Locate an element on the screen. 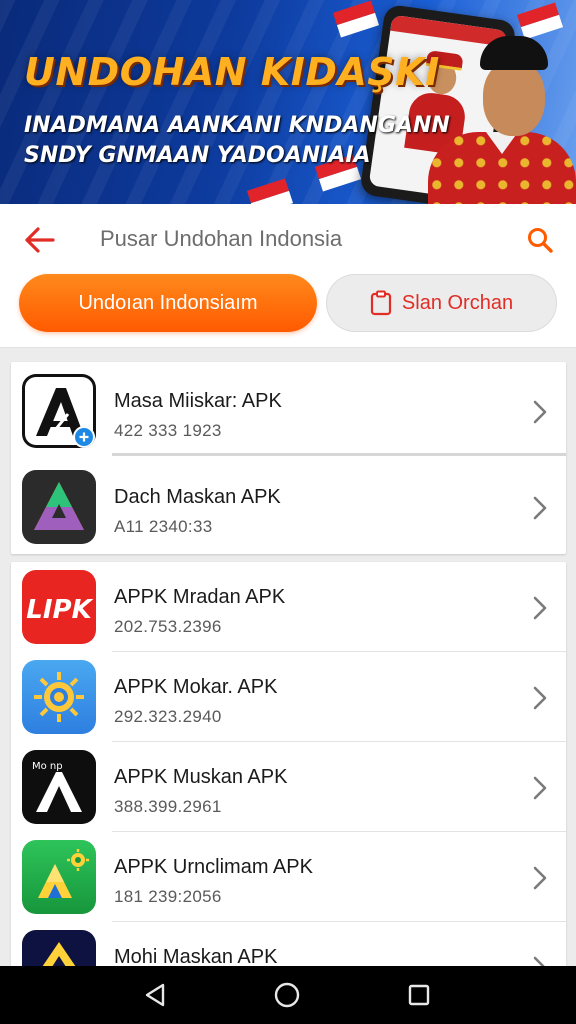  app-size: 292.323.2940 is located at coordinates (168, 716).